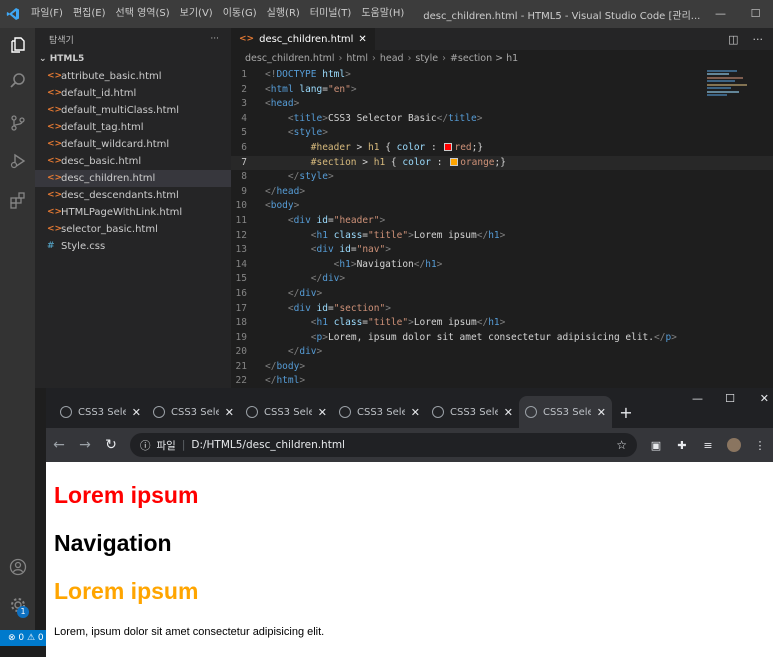  What do you see at coordinates (484, 58) in the screenshot?
I see `breadcrumb-item: #section > h1` at bounding box center [484, 58].